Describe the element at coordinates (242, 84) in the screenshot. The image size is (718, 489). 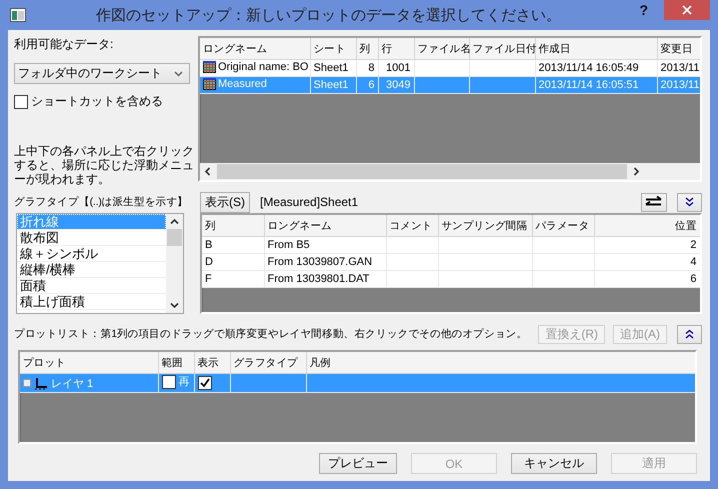
I see `table-cell: Measured` at that location.